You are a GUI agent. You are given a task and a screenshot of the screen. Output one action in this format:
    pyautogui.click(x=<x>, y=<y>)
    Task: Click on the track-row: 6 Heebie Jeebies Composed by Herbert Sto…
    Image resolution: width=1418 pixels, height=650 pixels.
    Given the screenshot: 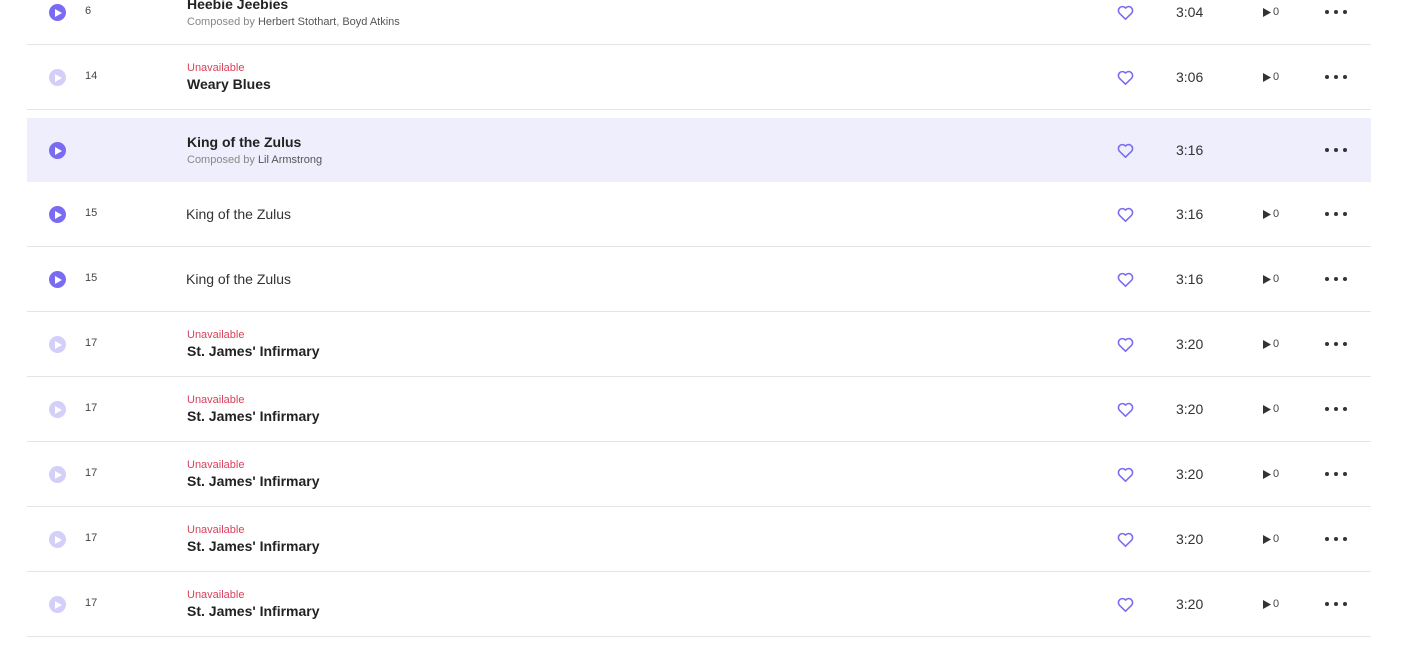 What is the action you would take?
    pyautogui.click(x=699, y=22)
    